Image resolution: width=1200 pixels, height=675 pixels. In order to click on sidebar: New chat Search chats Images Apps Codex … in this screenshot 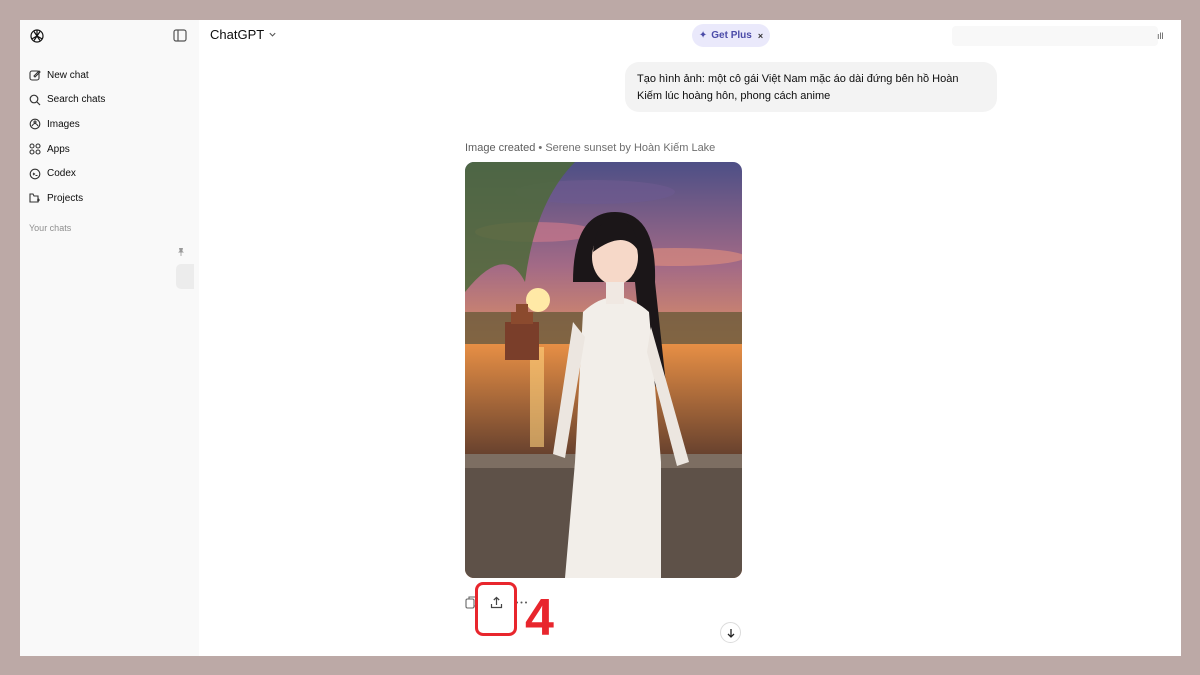, I will do `click(109, 338)`.